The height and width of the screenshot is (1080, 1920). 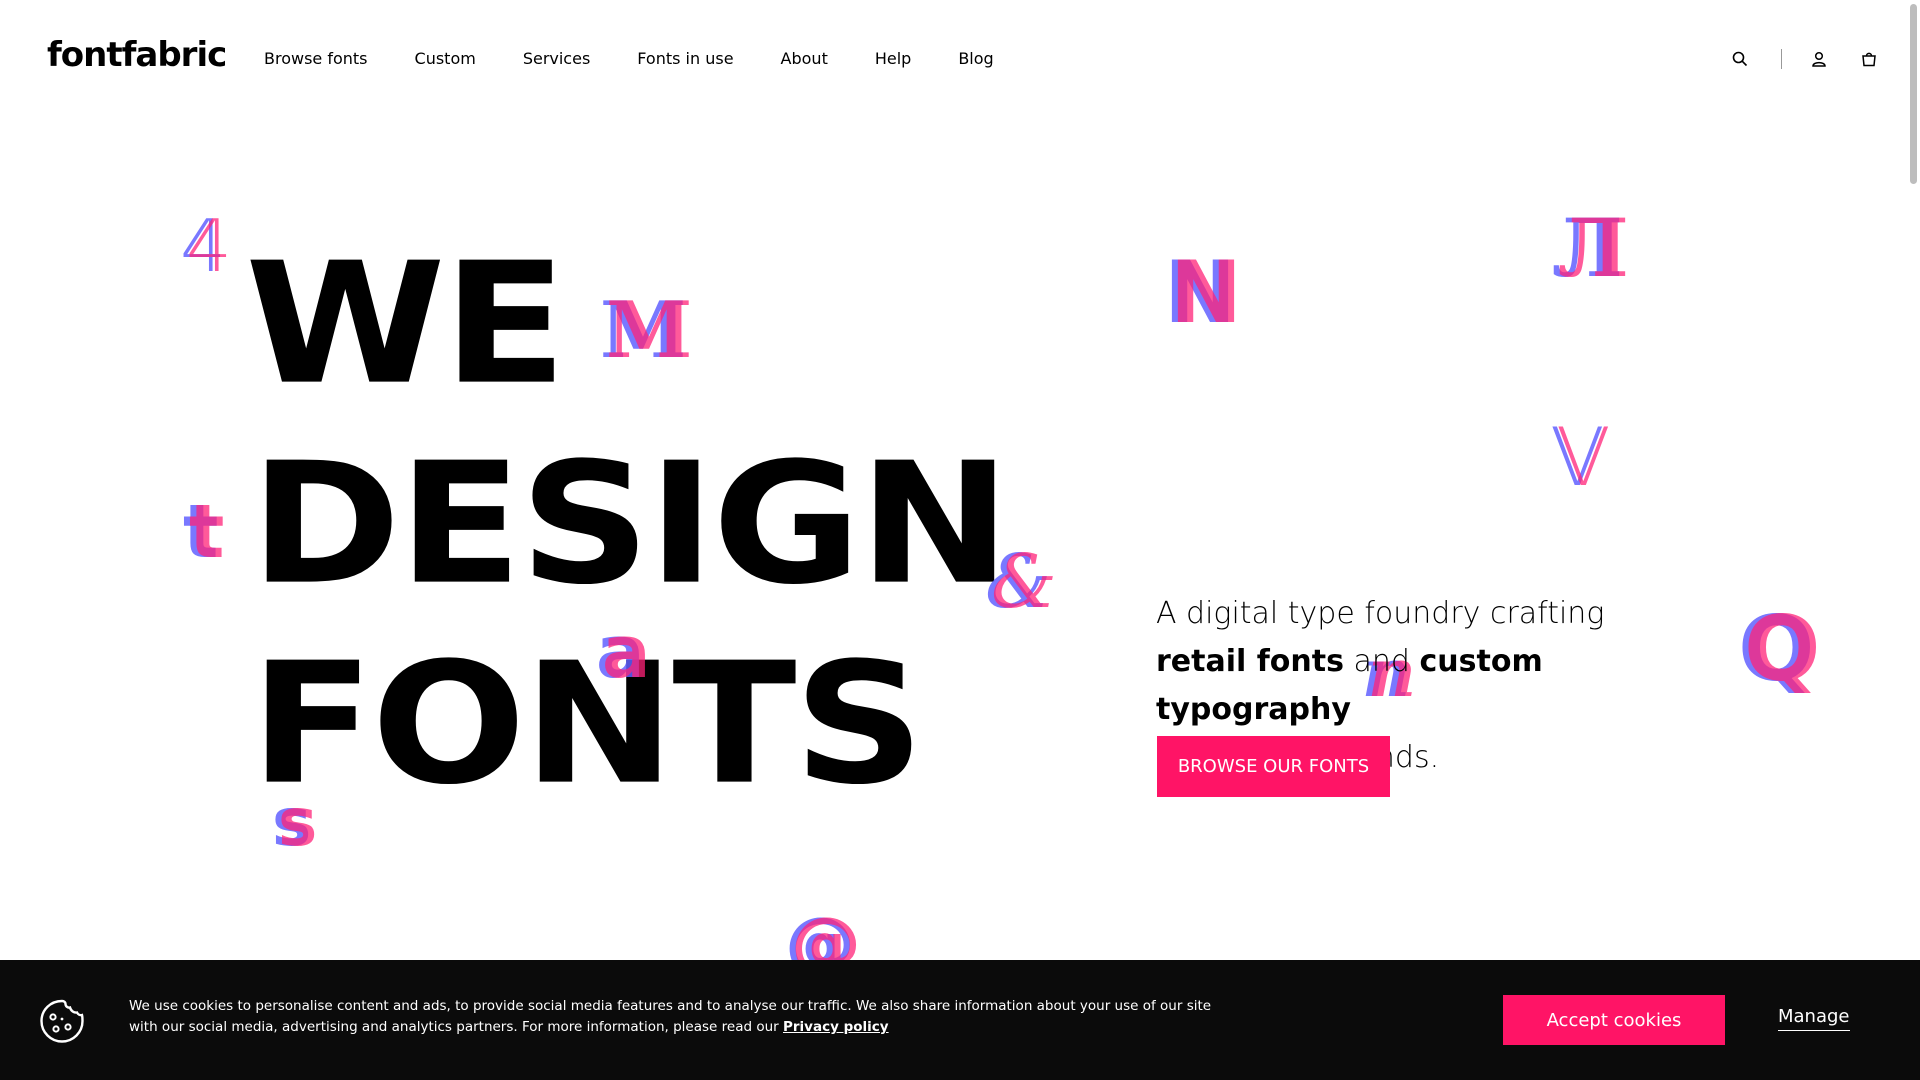 I want to click on glyph-ampersand: & &, so click(x=1021, y=582).